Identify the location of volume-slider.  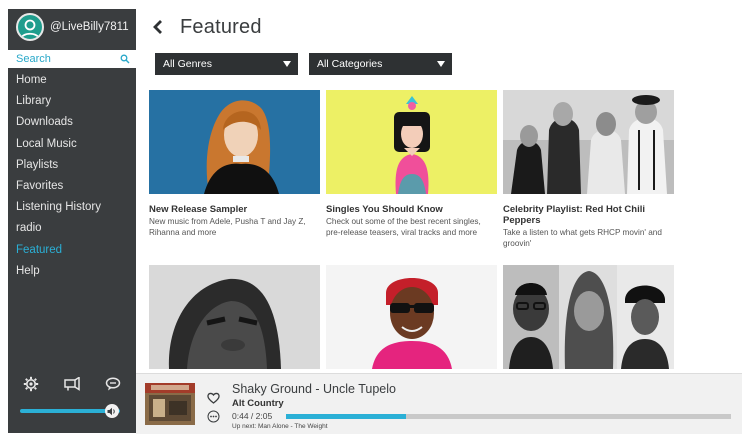
(73, 410).